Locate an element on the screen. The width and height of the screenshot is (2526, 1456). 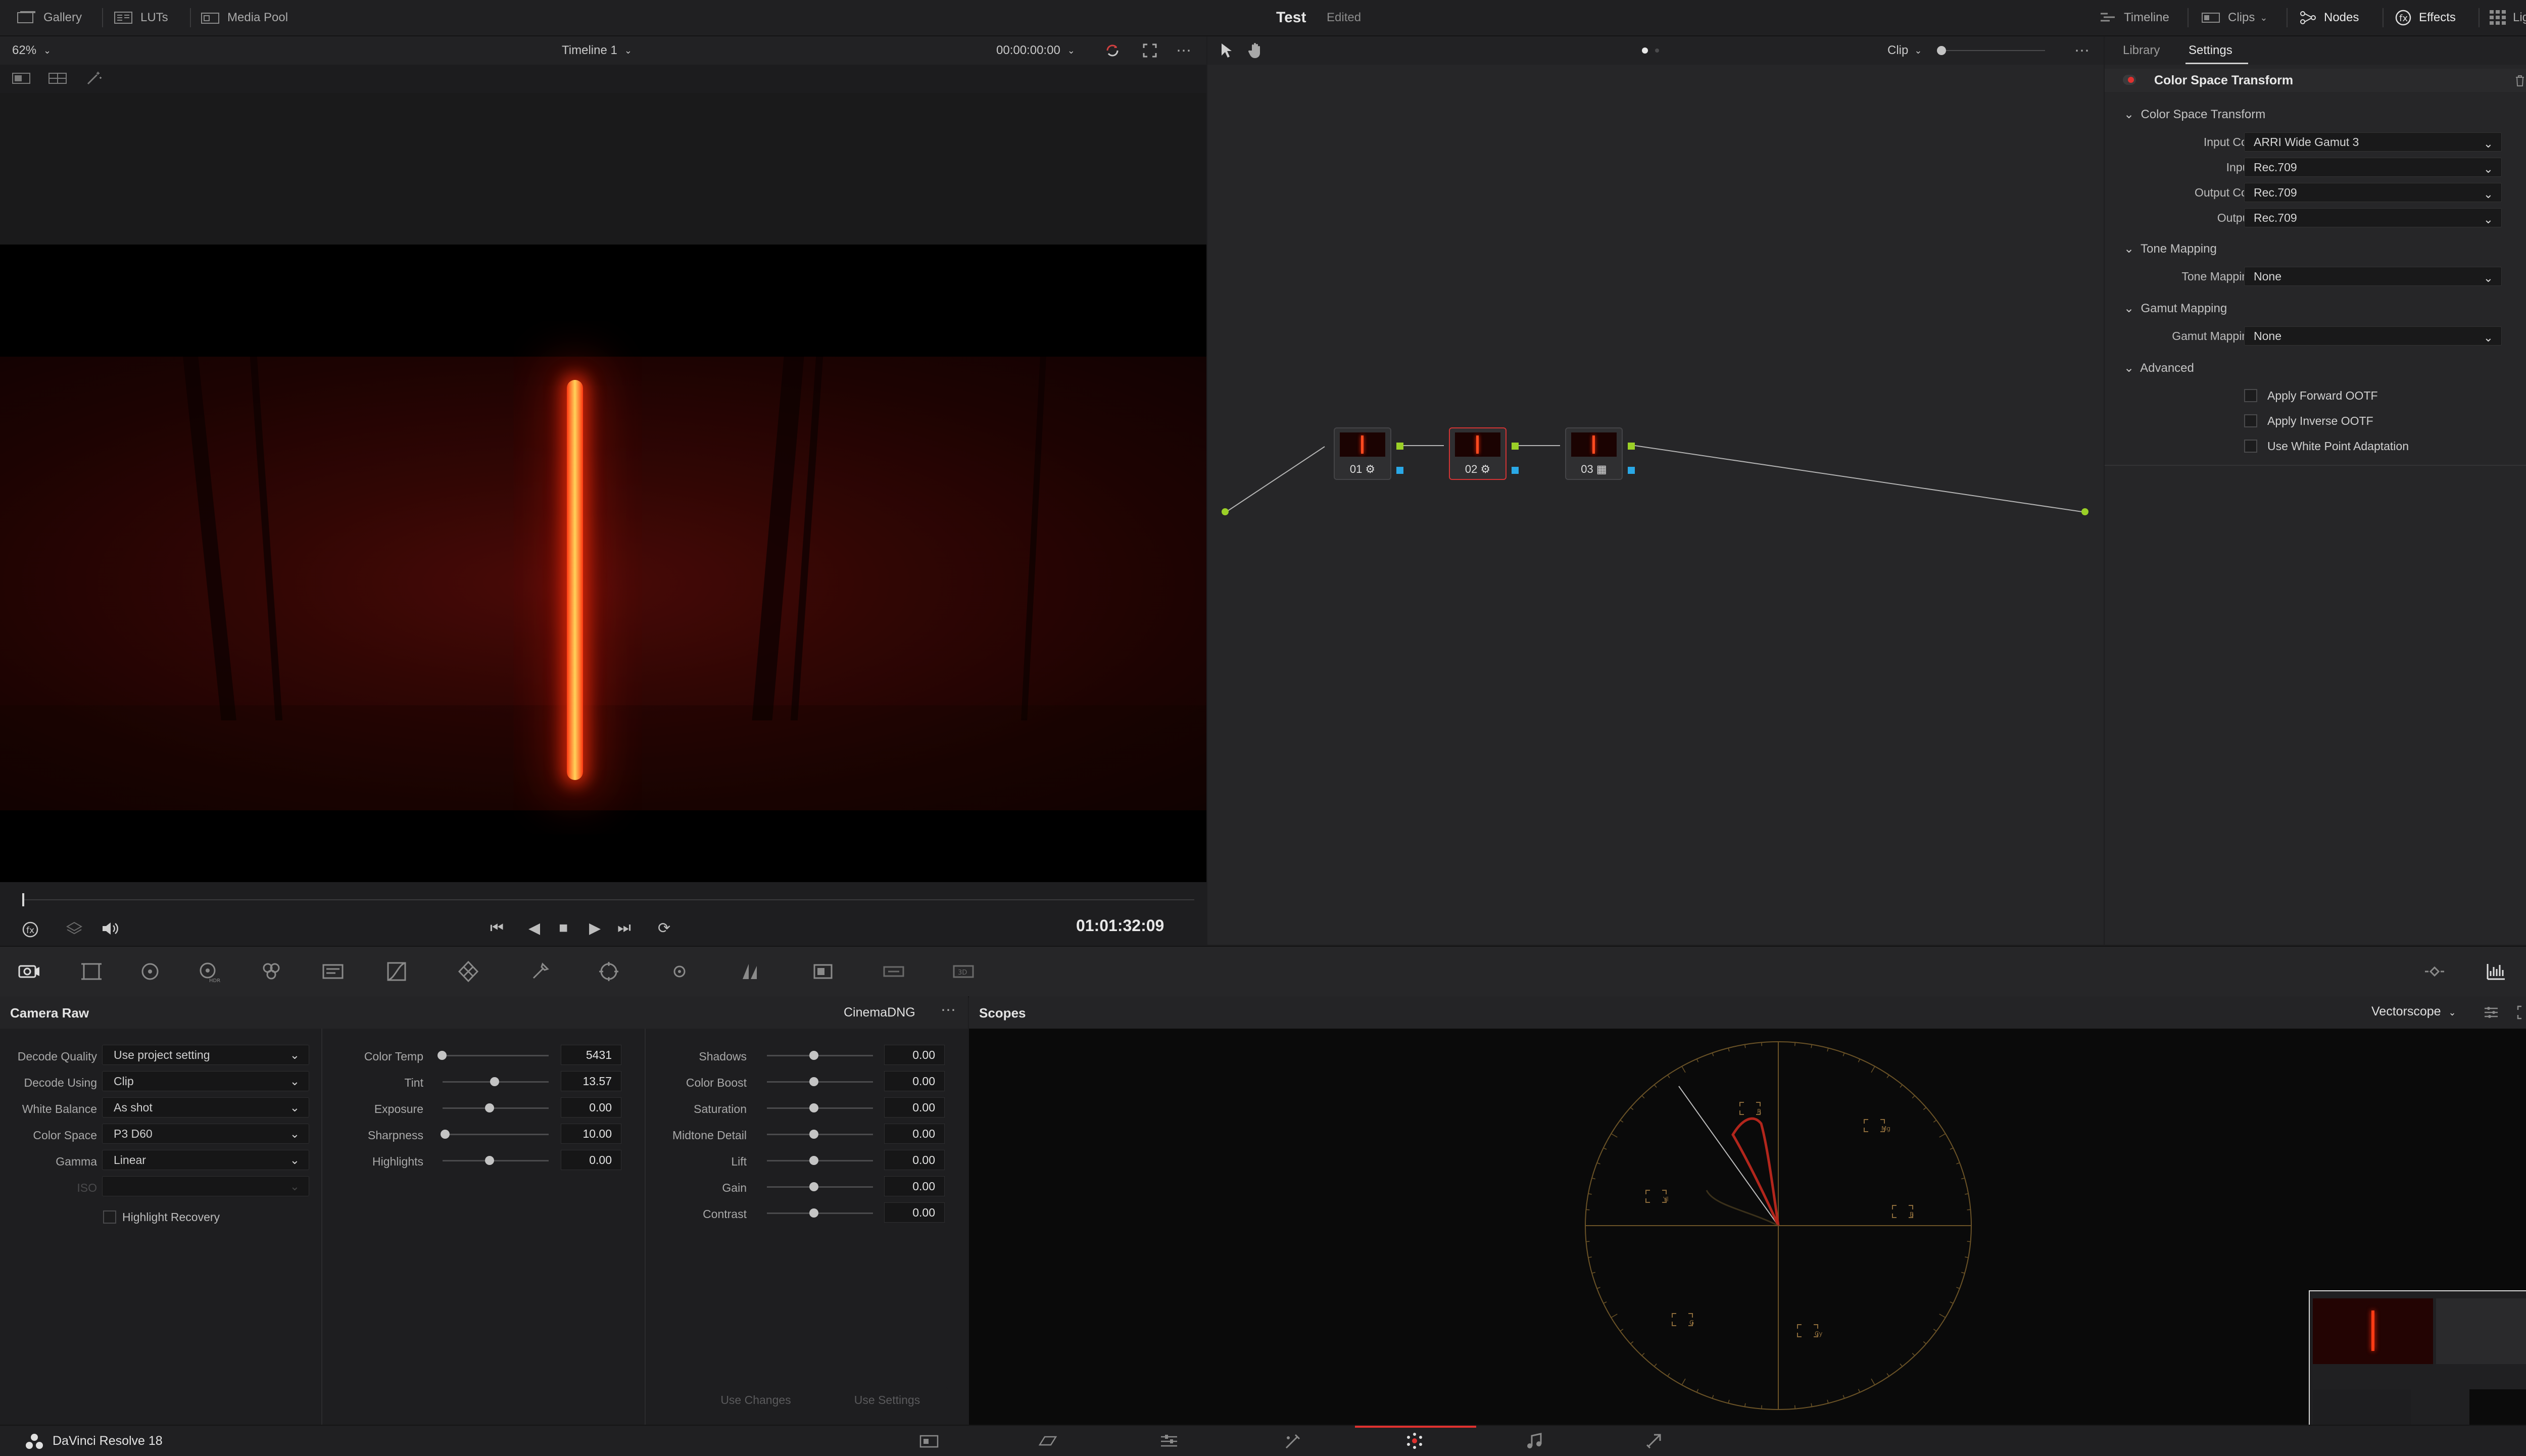
contrast-knob is located at coordinates (813, 1213).